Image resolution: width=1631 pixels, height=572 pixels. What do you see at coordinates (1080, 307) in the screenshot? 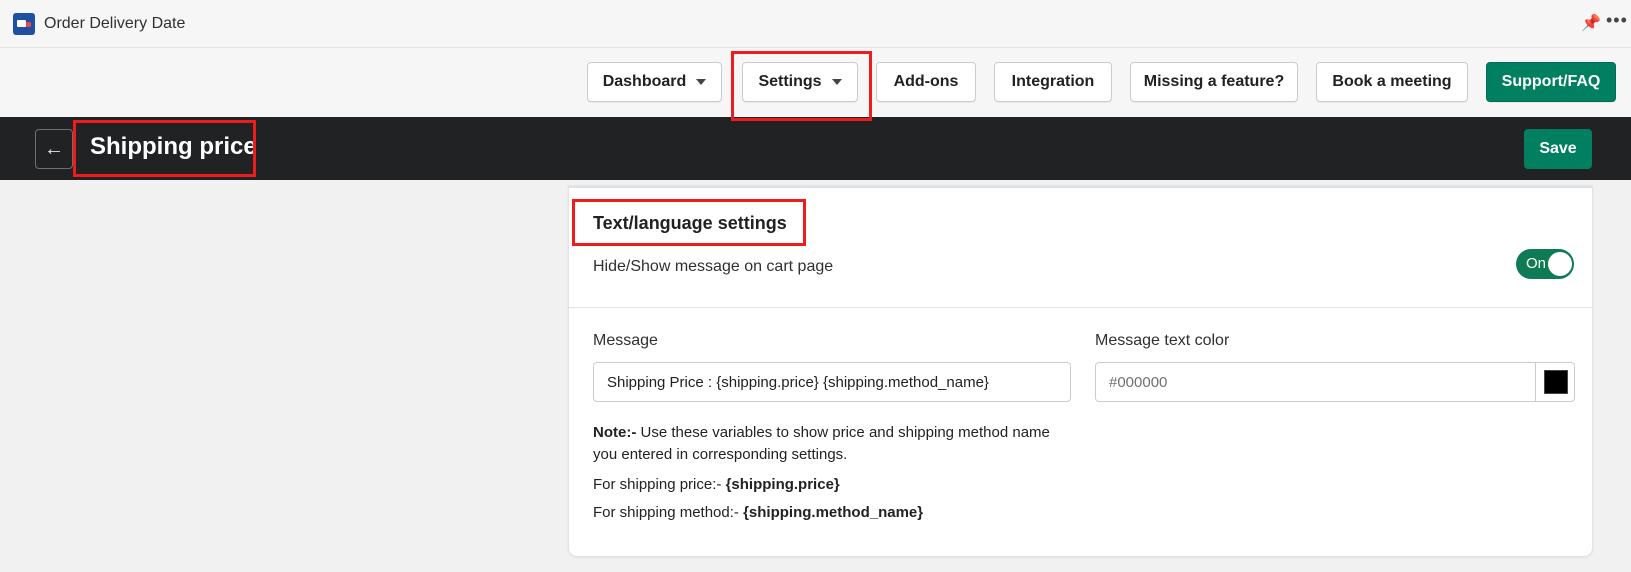
I see `section-divider` at bounding box center [1080, 307].